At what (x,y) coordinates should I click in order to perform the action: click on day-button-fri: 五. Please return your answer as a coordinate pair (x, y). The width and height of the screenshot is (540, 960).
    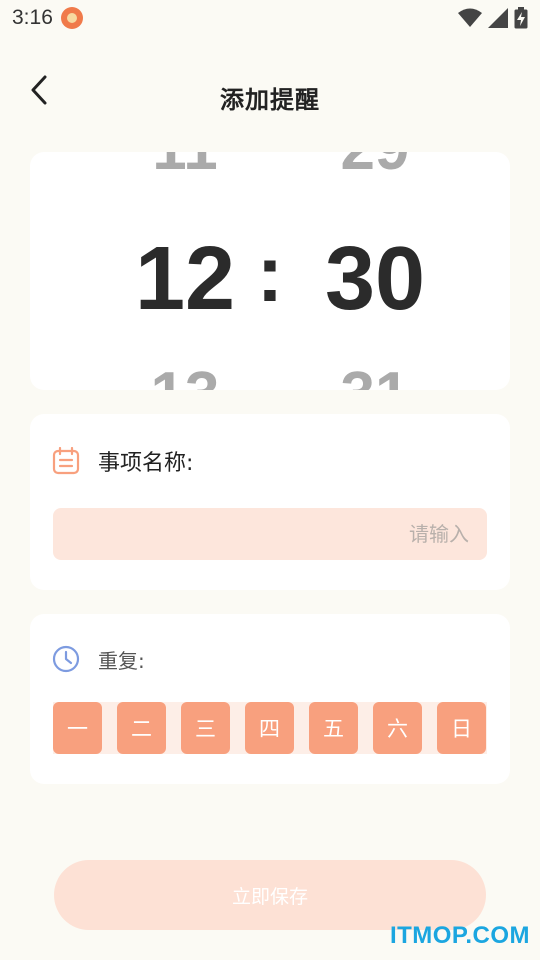
    Looking at the image, I should click on (333, 728).